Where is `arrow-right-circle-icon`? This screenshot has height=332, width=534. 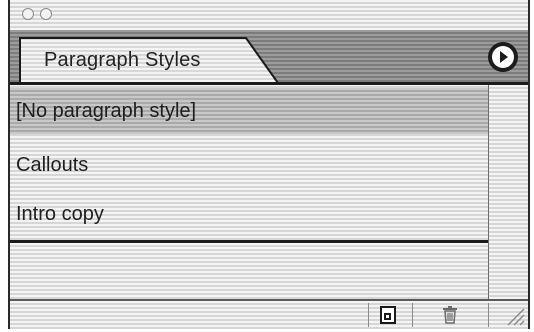 arrow-right-circle-icon is located at coordinates (503, 57).